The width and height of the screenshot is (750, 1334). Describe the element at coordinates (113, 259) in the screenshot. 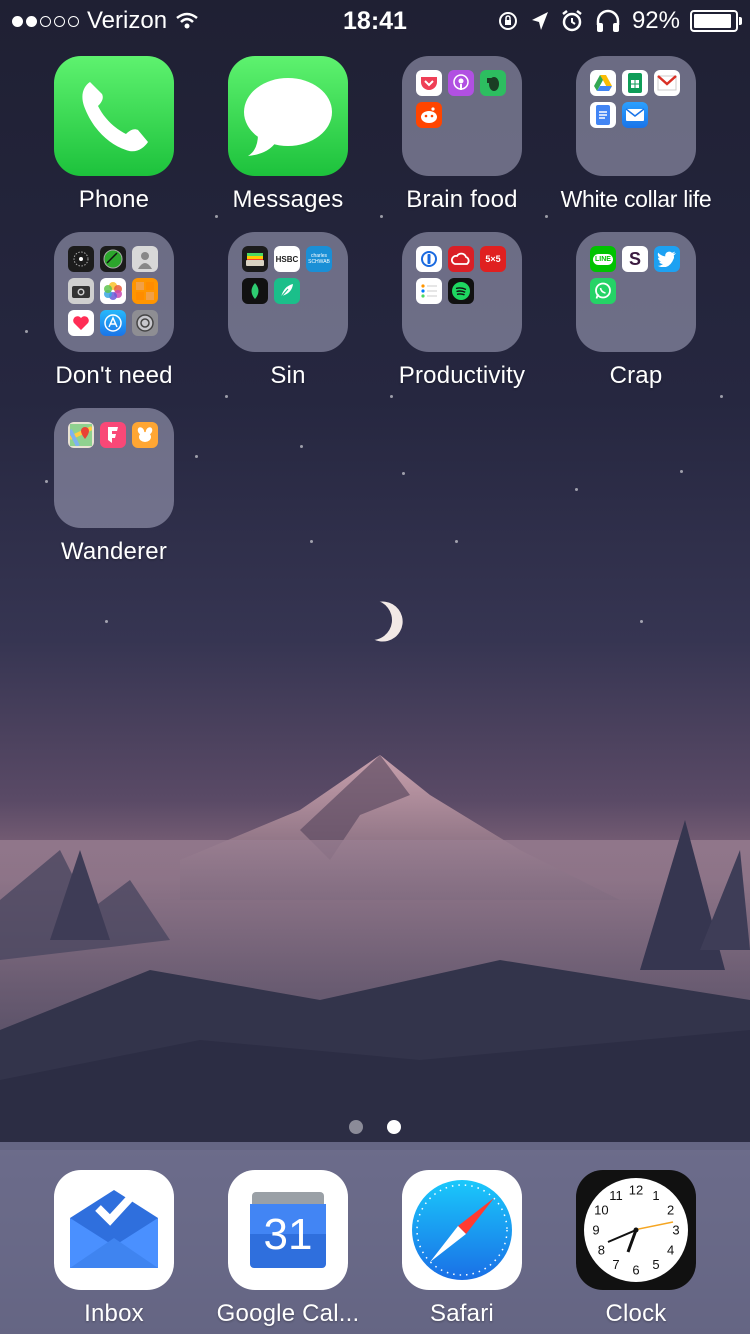

I see `find-friends-icon` at that location.